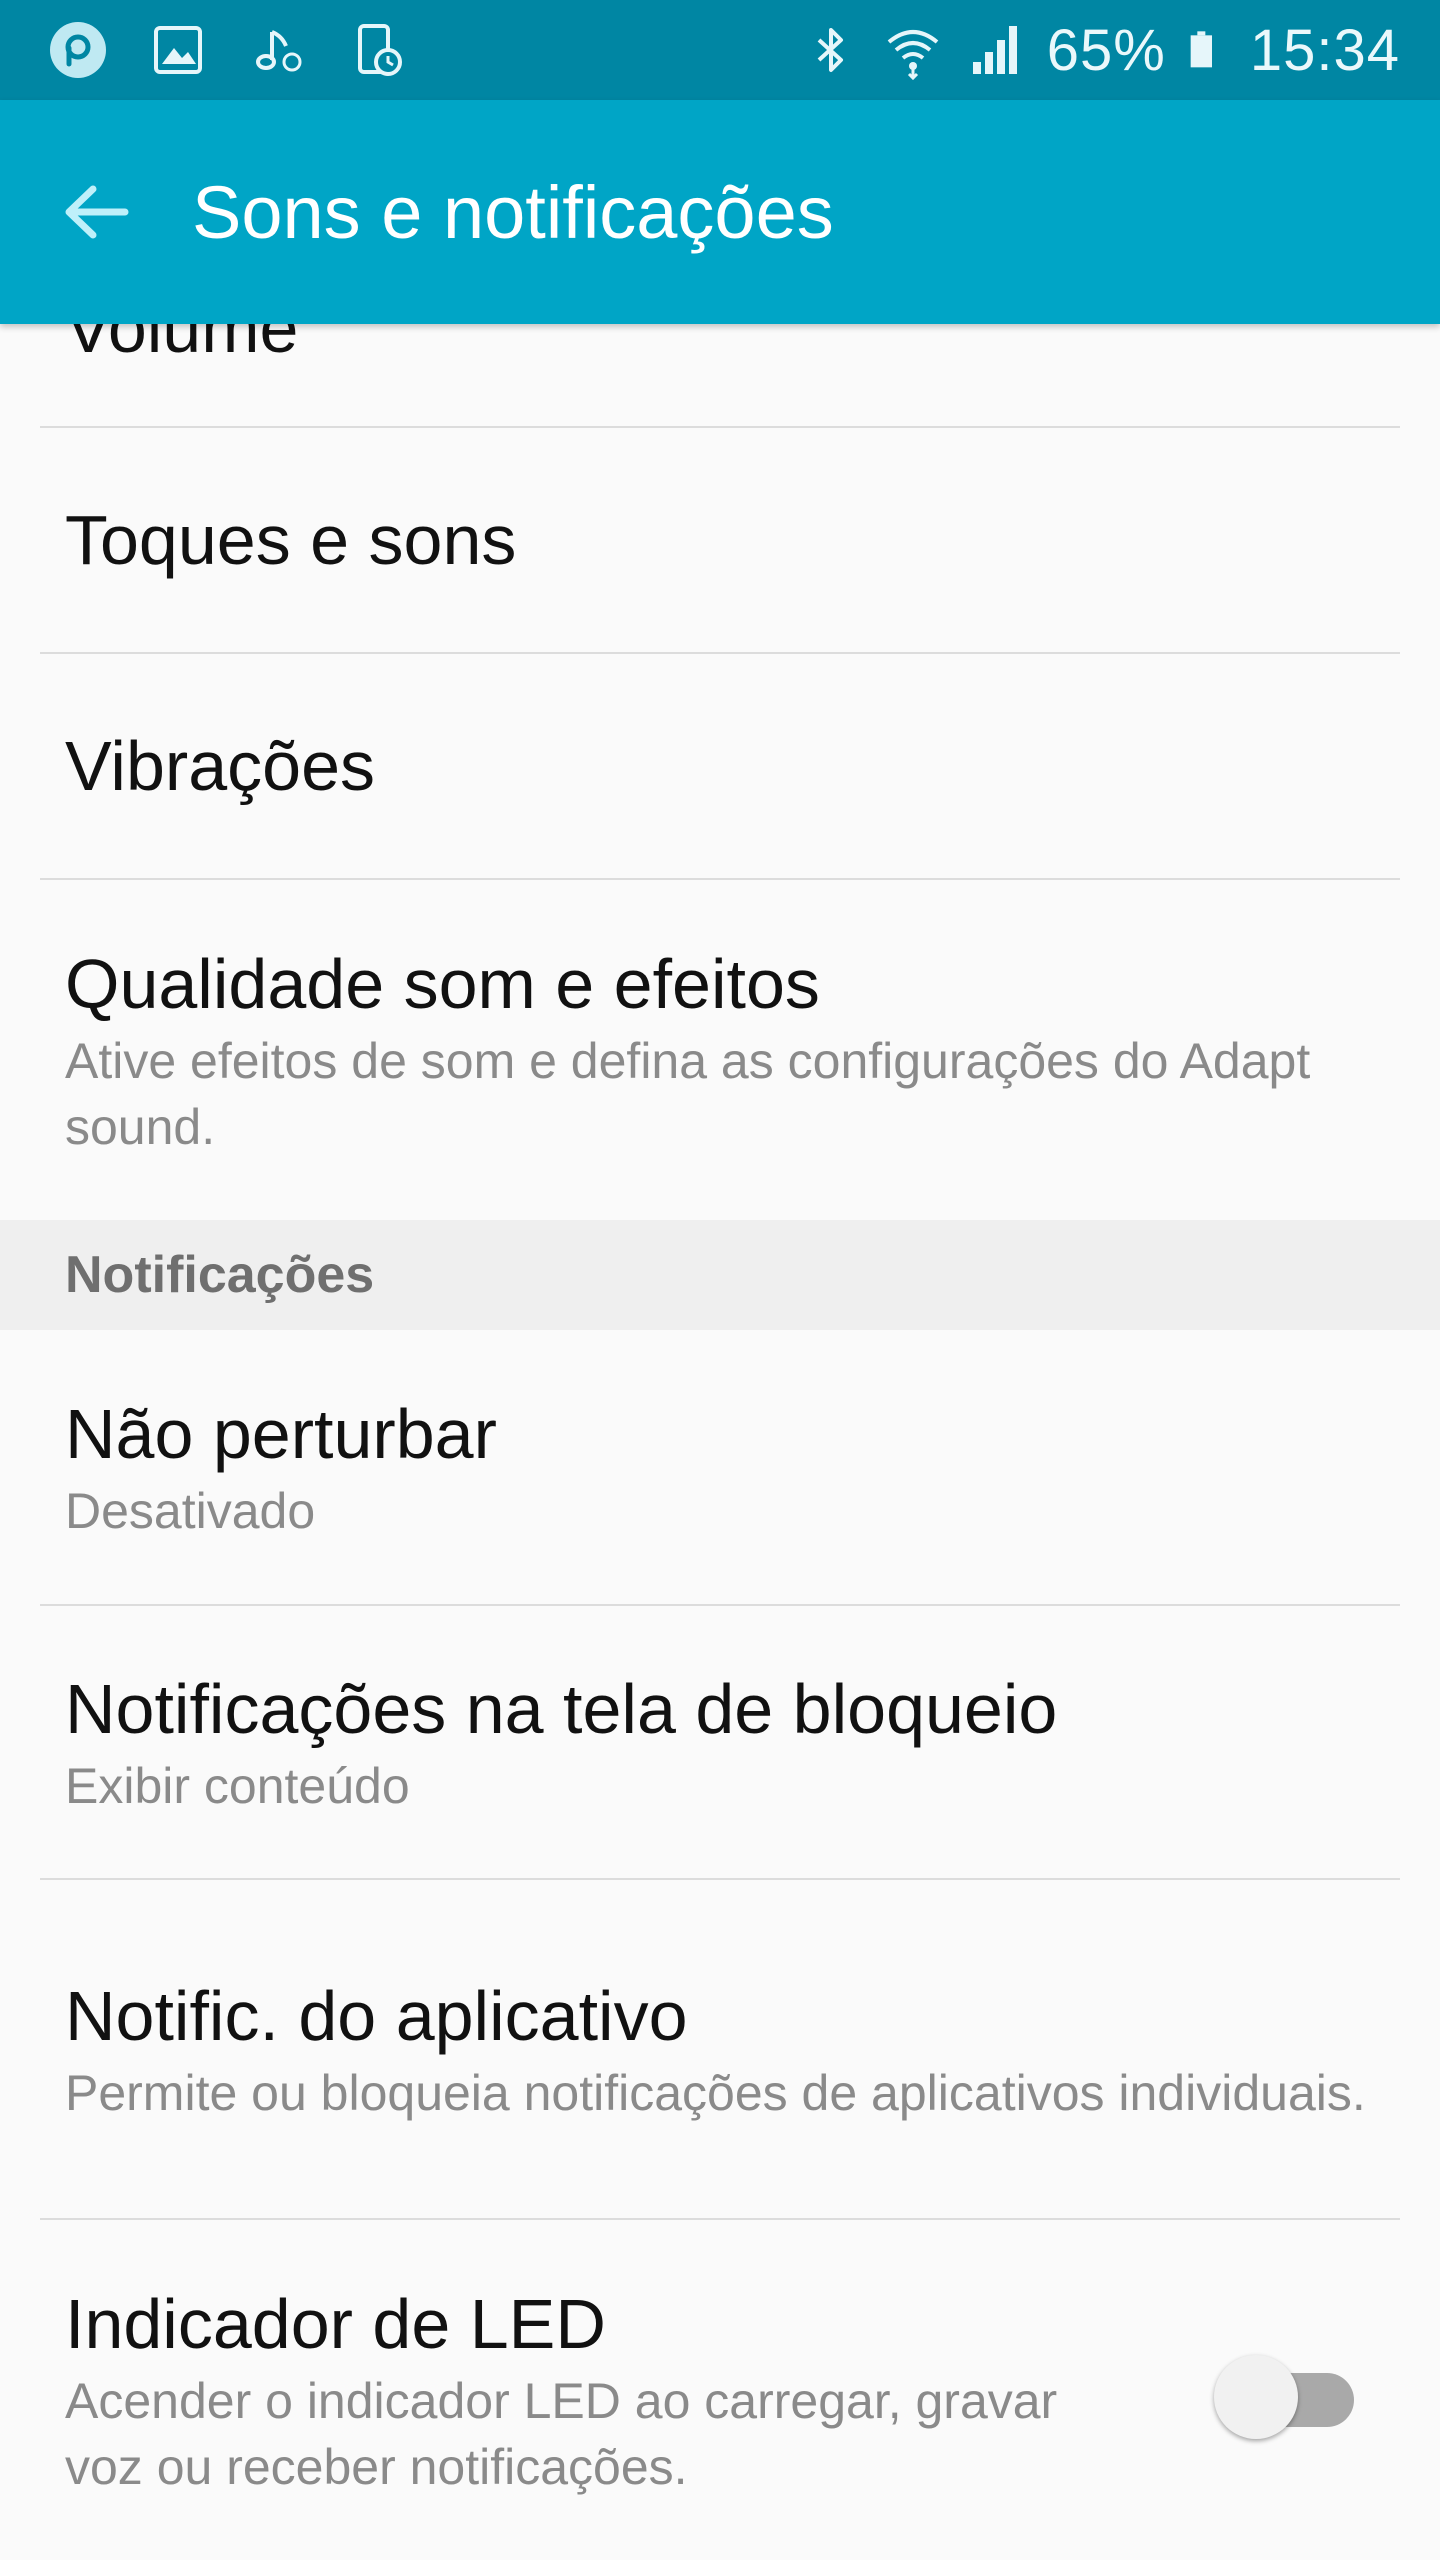  What do you see at coordinates (237, 1786) in the screenshot?
I see `list-item-subtitle: Exibir conteúdo` at bounding box center [237, 1786].